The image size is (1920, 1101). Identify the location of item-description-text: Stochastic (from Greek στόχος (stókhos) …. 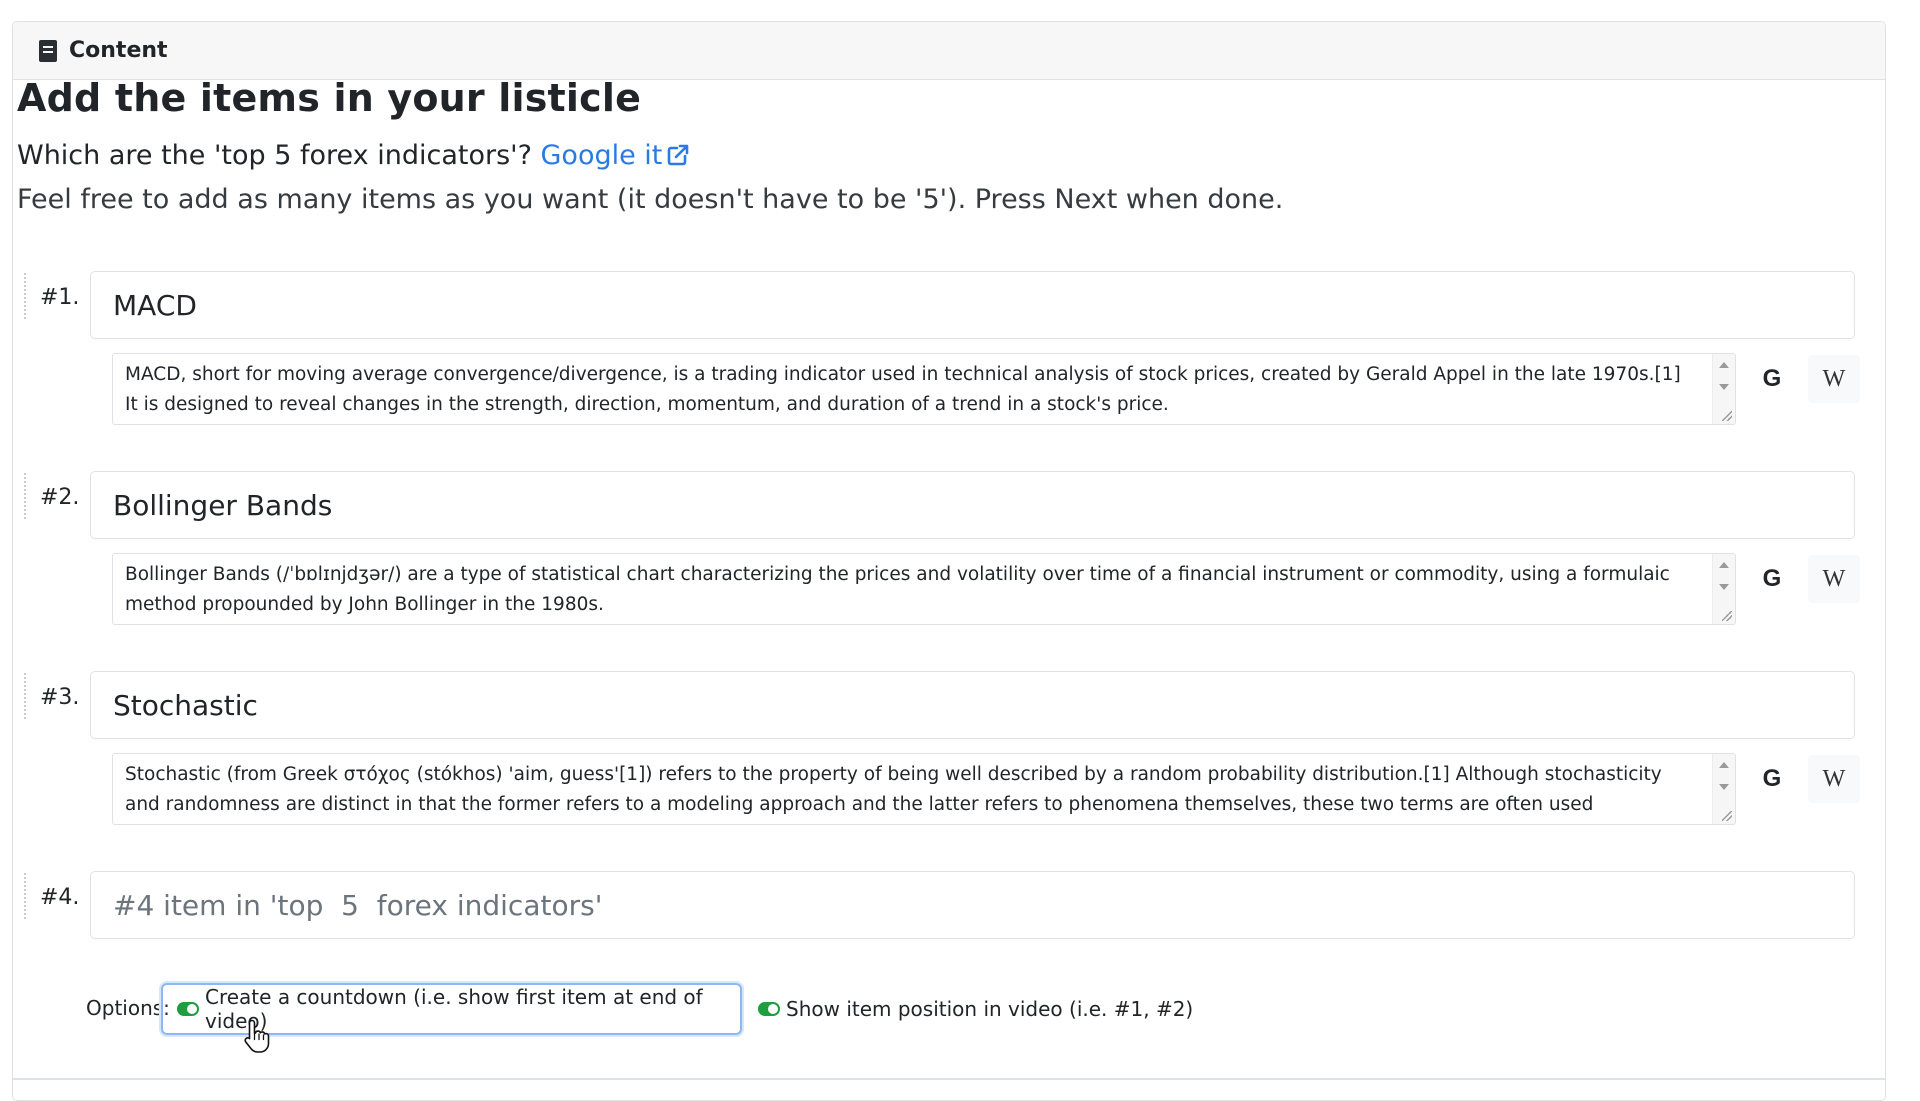
(893, 789).